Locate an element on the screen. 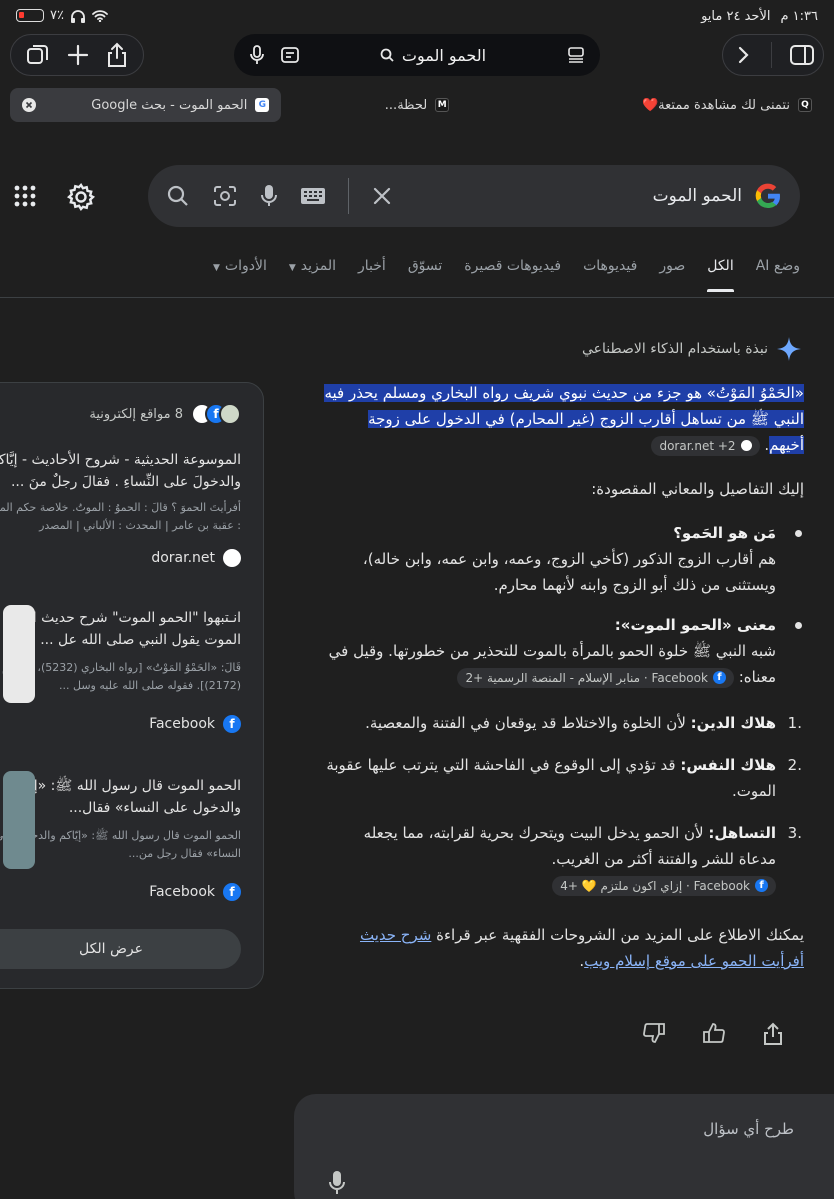 The image size is (834, 1199). battery-icon is located at coordinates (30, 15).